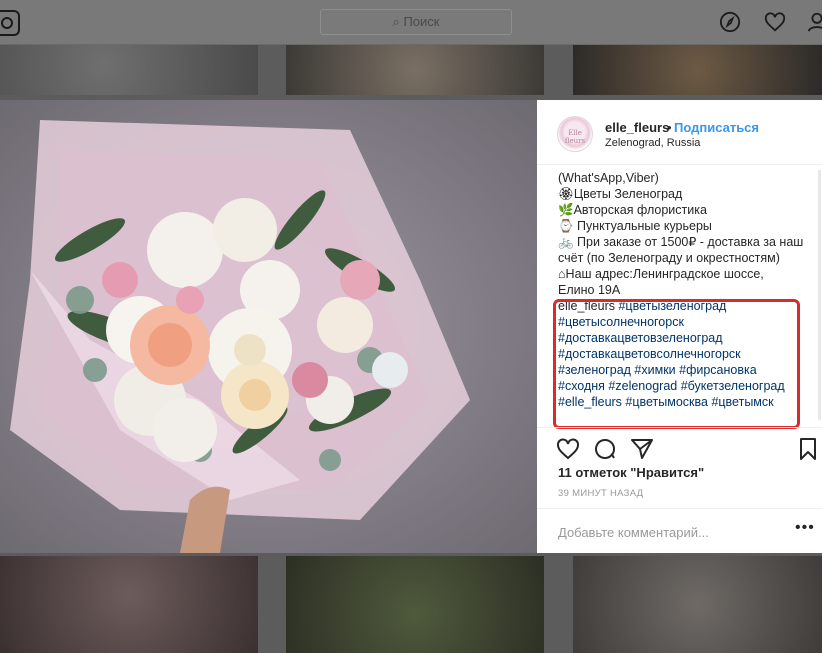  I want to click on post-actions: 11 отметок "Нравится" 39 МИНУТ НАЗАД •••, so click(679, 490).